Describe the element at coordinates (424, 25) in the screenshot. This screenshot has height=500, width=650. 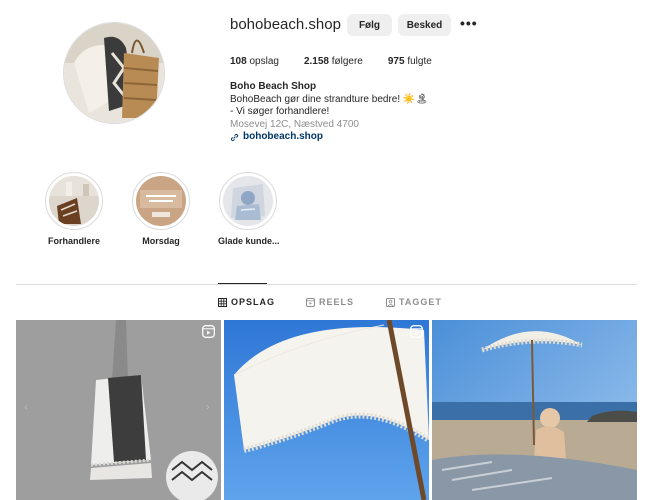
I see `message-button: Besked` at that location.